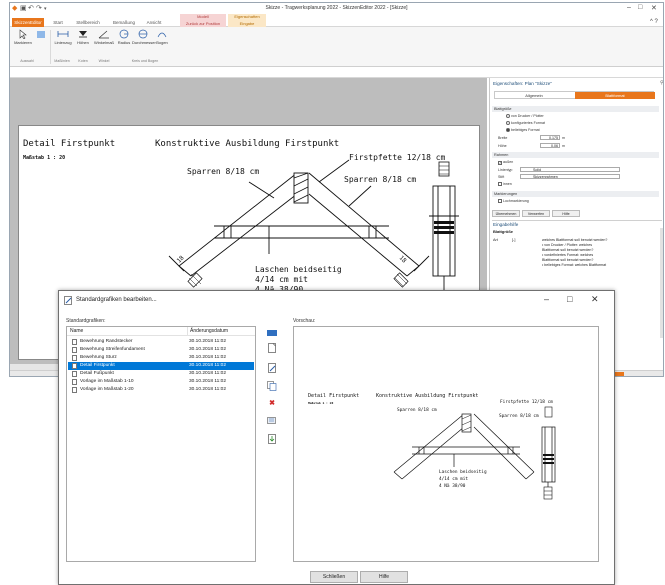 The image size is (665, 585). I want to click on section-blattgroesse: Blattgröße, so click(575, 109).